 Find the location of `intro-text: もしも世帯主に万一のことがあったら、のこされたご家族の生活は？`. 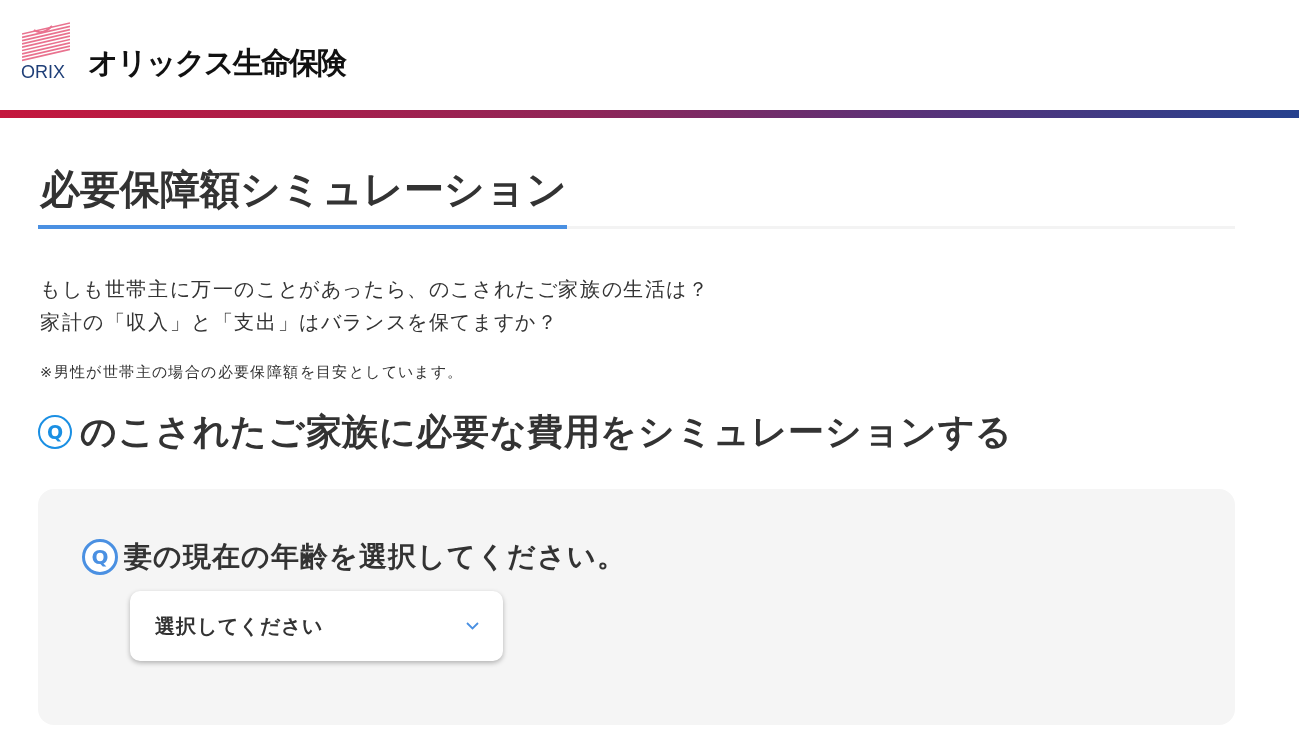

intro-text: もしも世帯主に万一のことがあったら、のこされたご家族の生活は？ is located at coordinates (375, 289).